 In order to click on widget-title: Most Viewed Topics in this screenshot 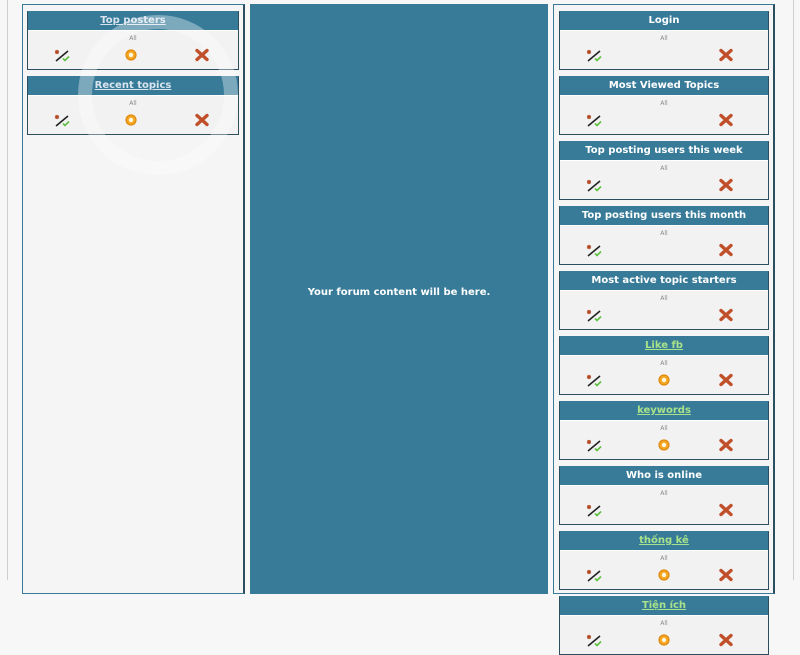, I will do `click(664, 86)`.